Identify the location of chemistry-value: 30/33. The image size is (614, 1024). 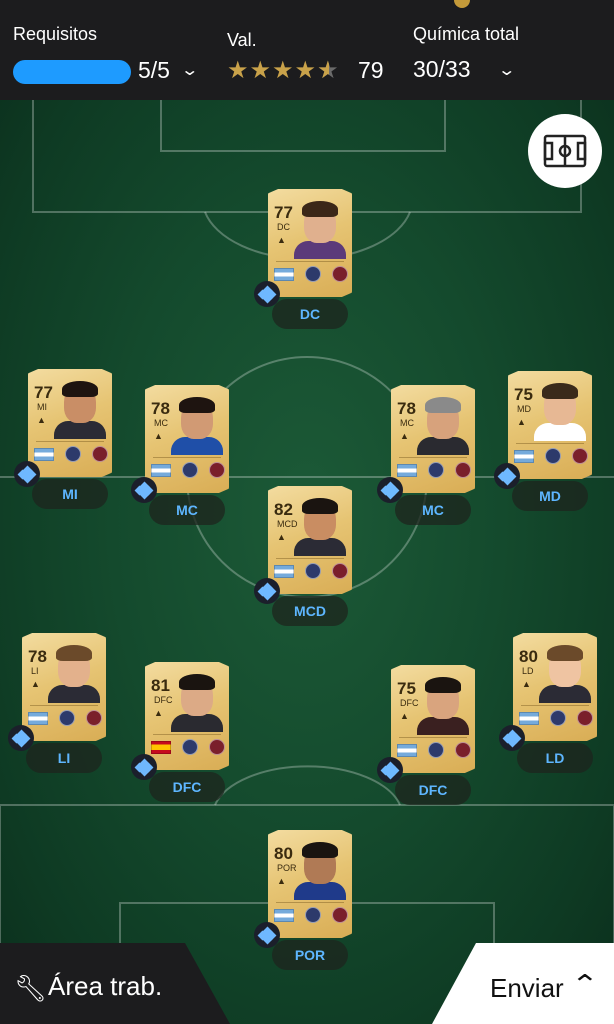
(442, 69).